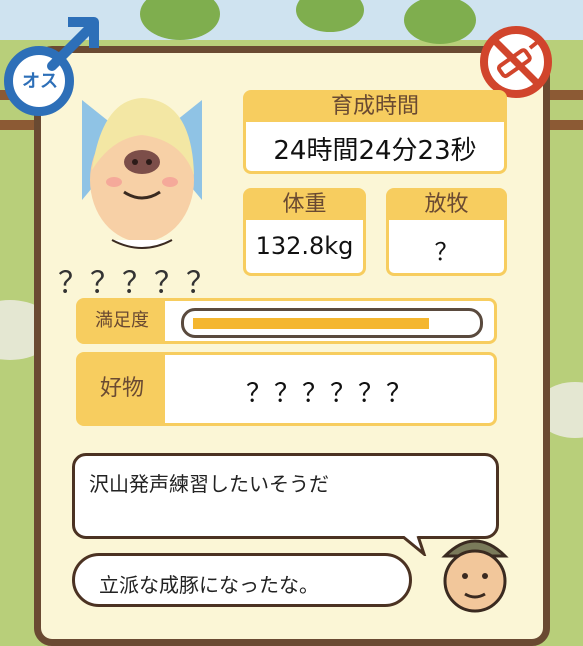  I want to click on rearing-time-label: 育成時間, so click(375, 107).